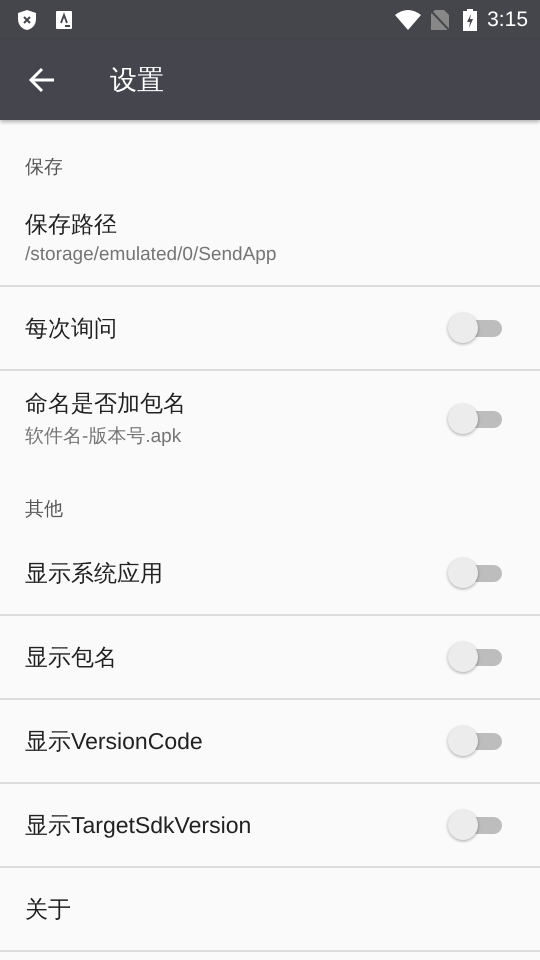  What do you see at coordinates (48, 909) in the screenshot?
I see `item-title: 关于` at bounding box center [48, 909].